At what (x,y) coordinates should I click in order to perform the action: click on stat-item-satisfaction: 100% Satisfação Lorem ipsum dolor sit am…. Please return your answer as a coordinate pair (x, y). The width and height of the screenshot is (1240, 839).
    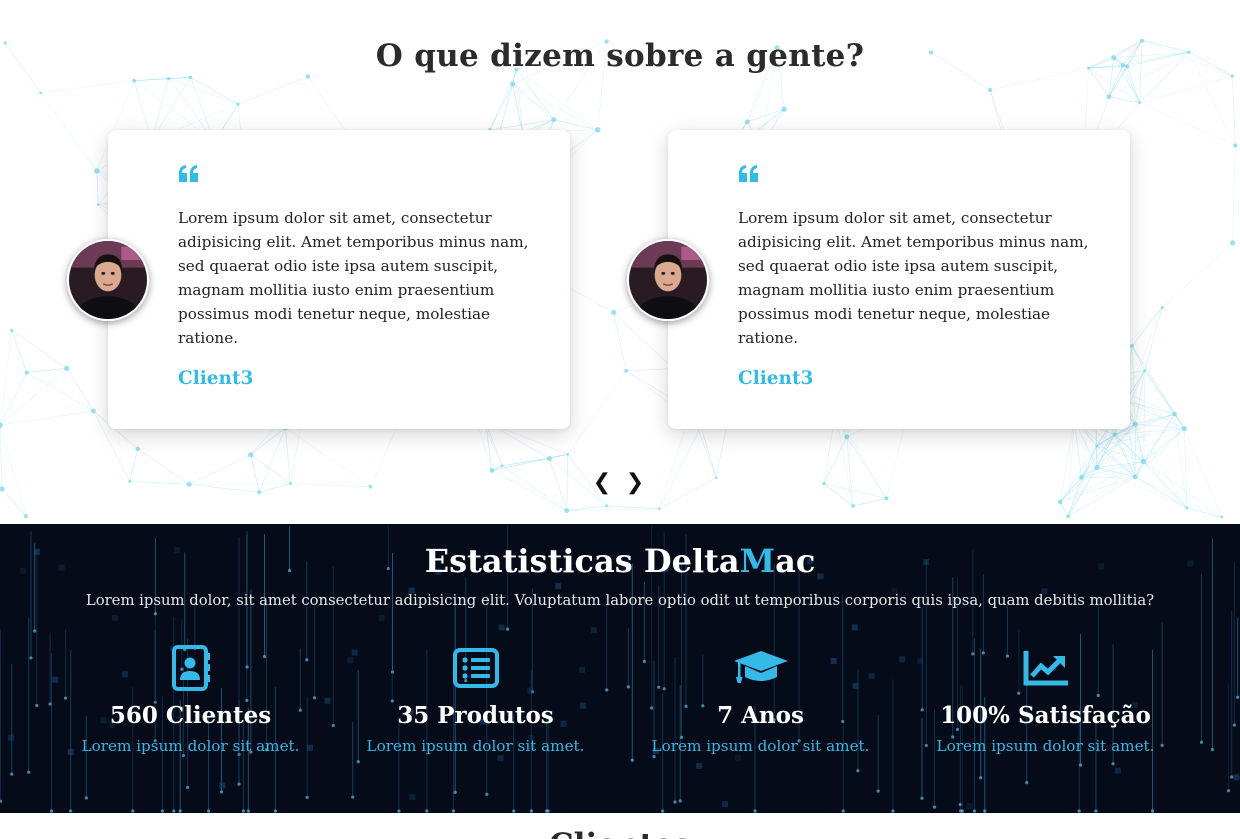
    Looking at the image, I should click on (1045, 699).